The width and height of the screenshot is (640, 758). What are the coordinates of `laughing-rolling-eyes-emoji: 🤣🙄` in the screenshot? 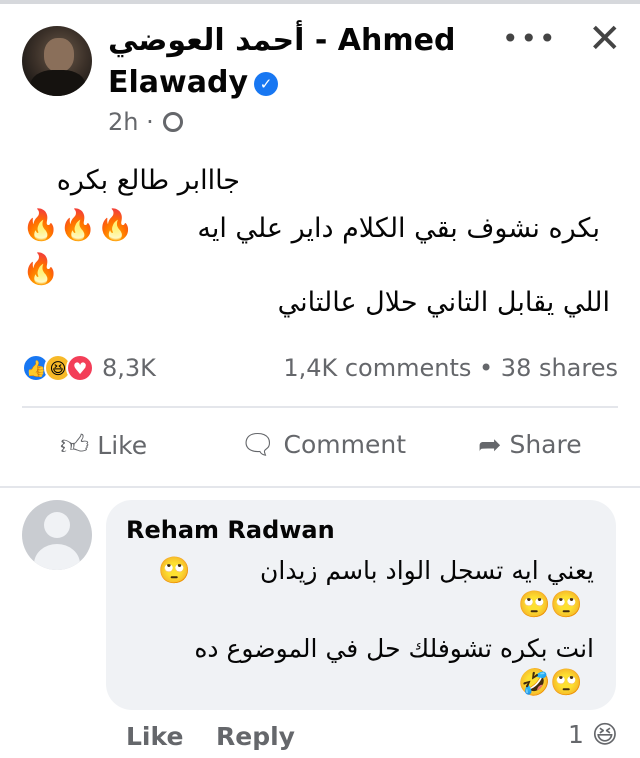 It's located at (550, 683).